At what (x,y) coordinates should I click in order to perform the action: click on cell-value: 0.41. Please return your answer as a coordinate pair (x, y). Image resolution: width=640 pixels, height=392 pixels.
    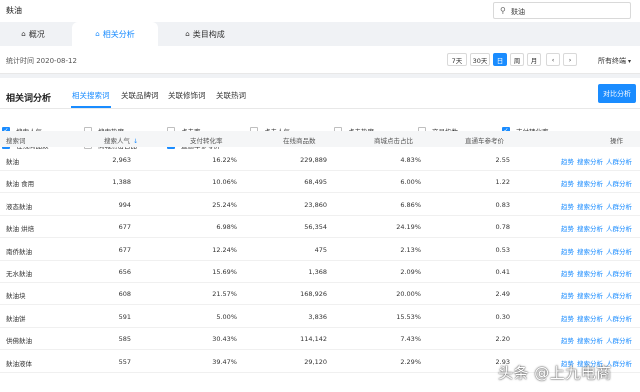
    Looking at the image, I should click on (502, 272).